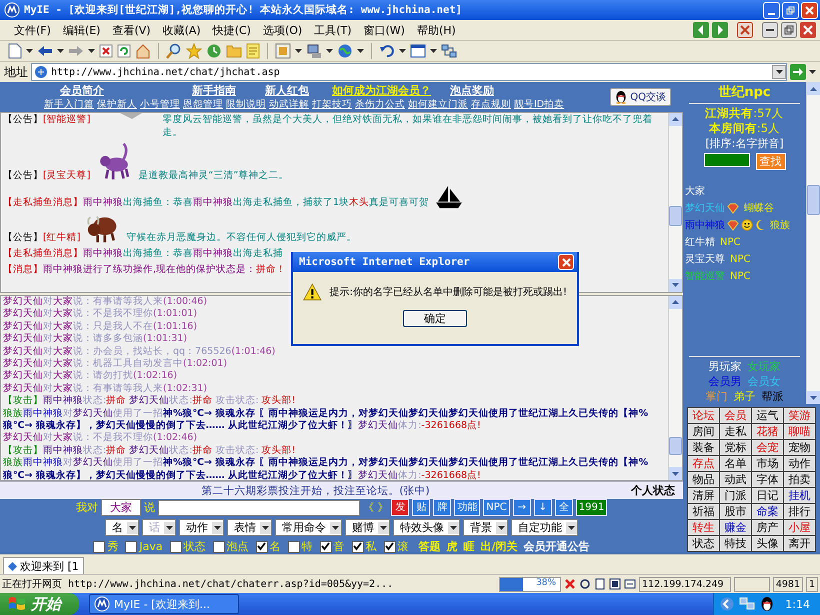  What do you see at coordinates (143, 51) in the screenshot?
I see `home-icon` at bounding box center [143, 51].